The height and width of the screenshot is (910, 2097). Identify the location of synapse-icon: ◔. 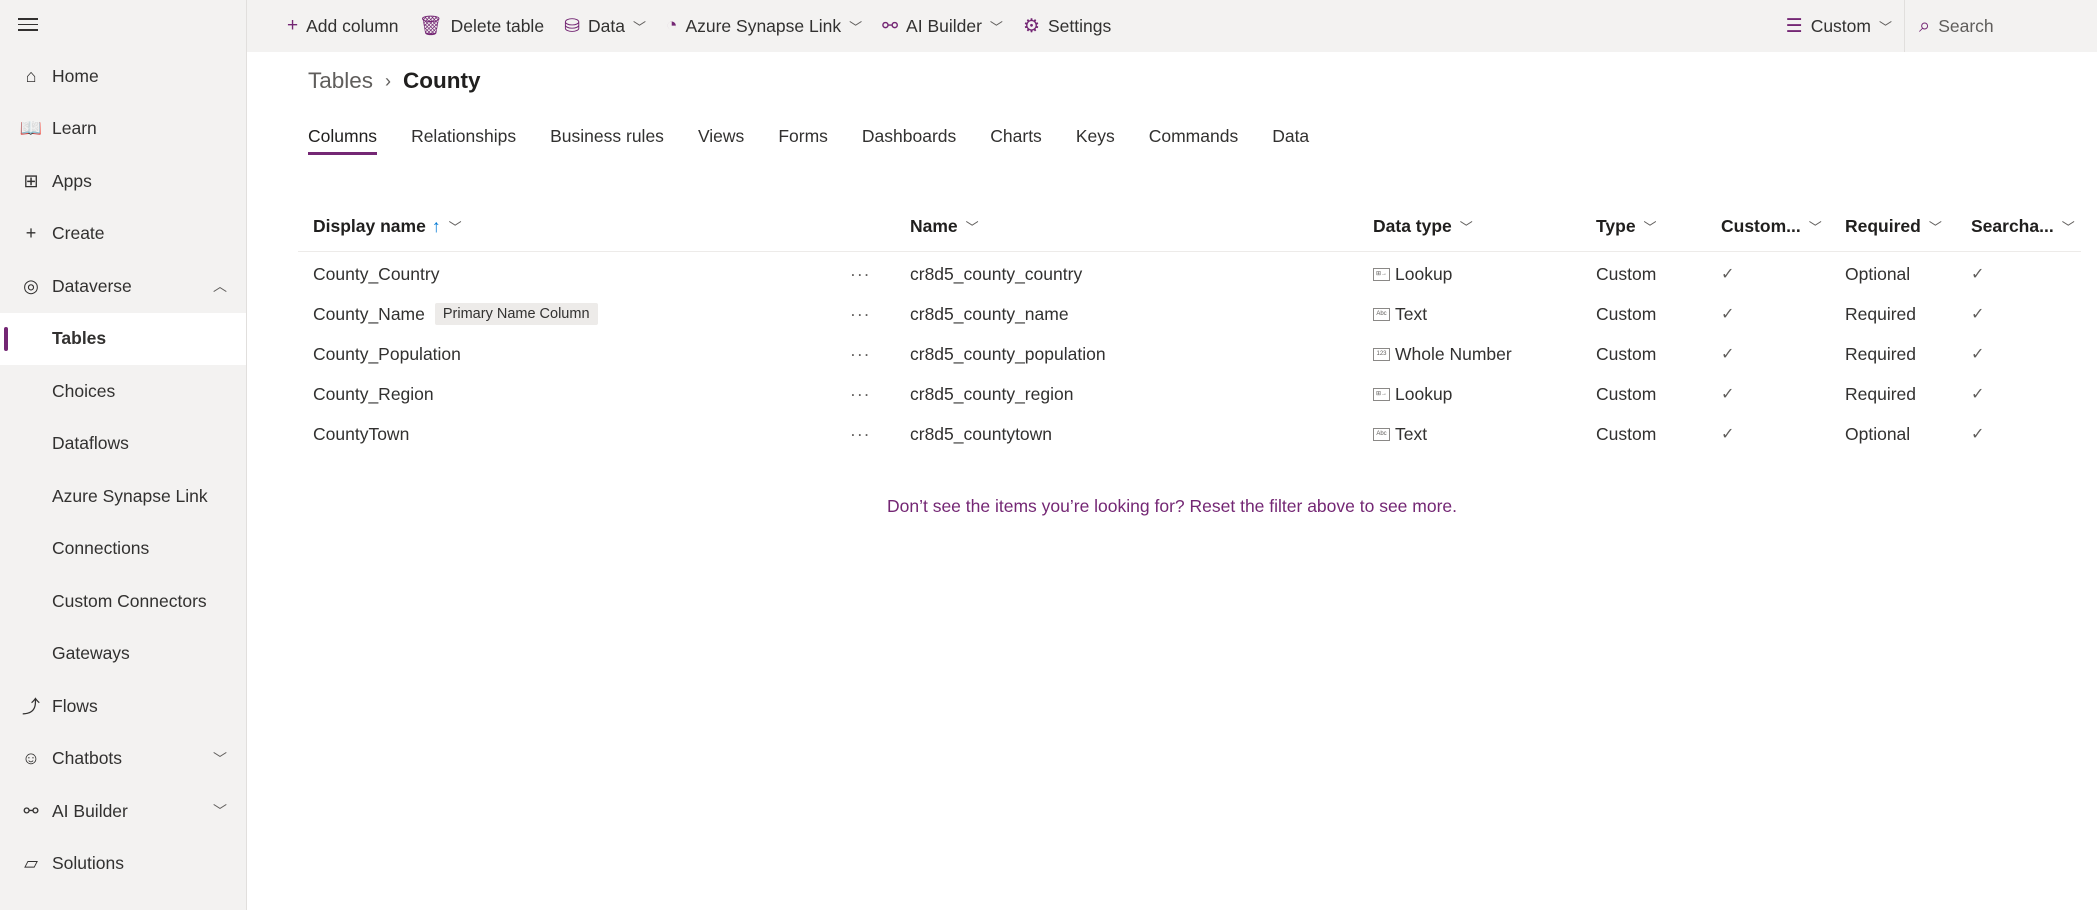
(671, 25).